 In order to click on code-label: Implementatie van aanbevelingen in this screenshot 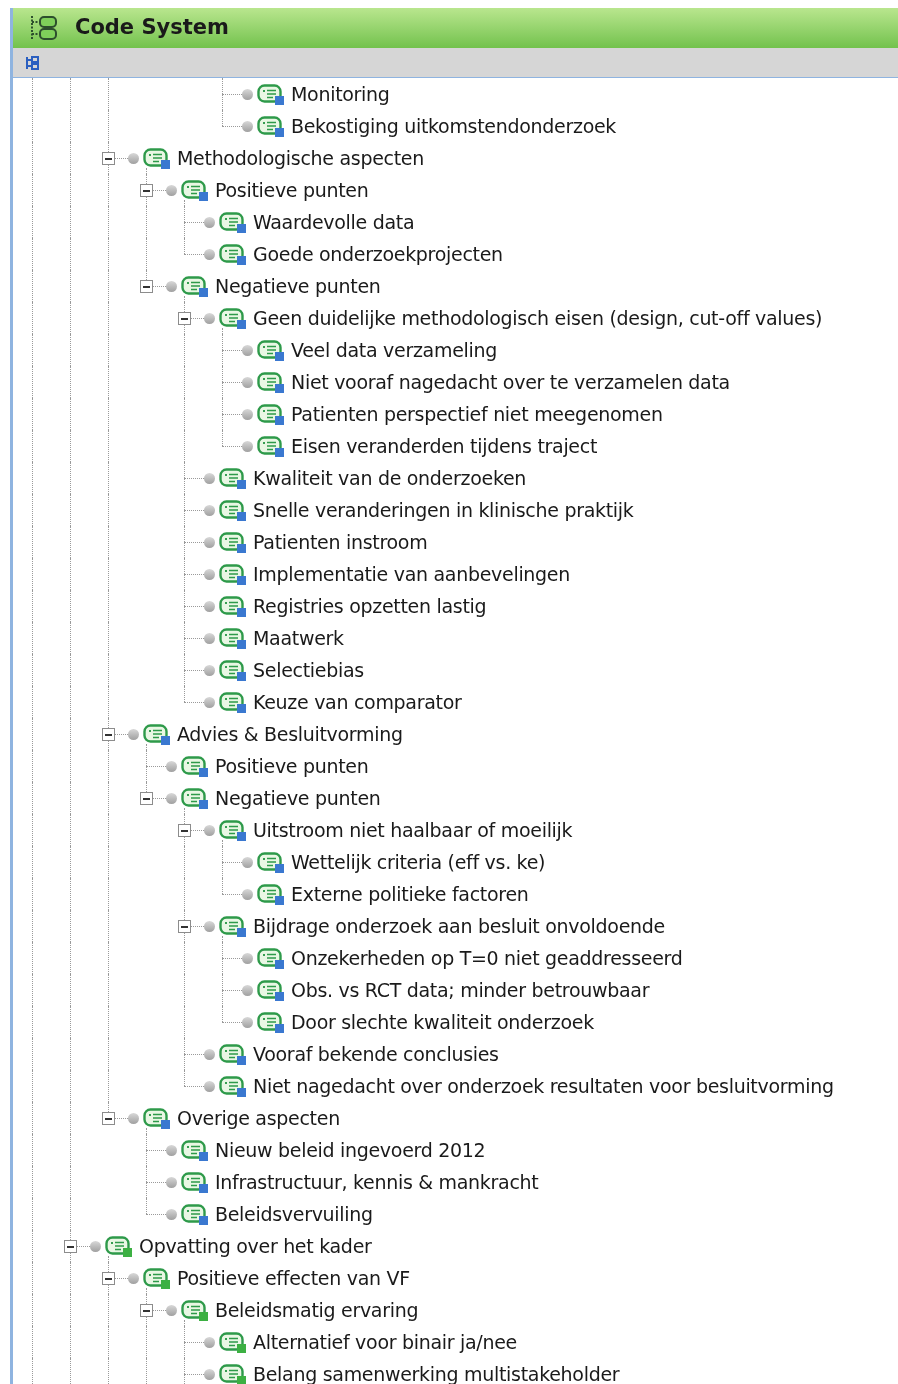, I will do `click(411, 574)`.